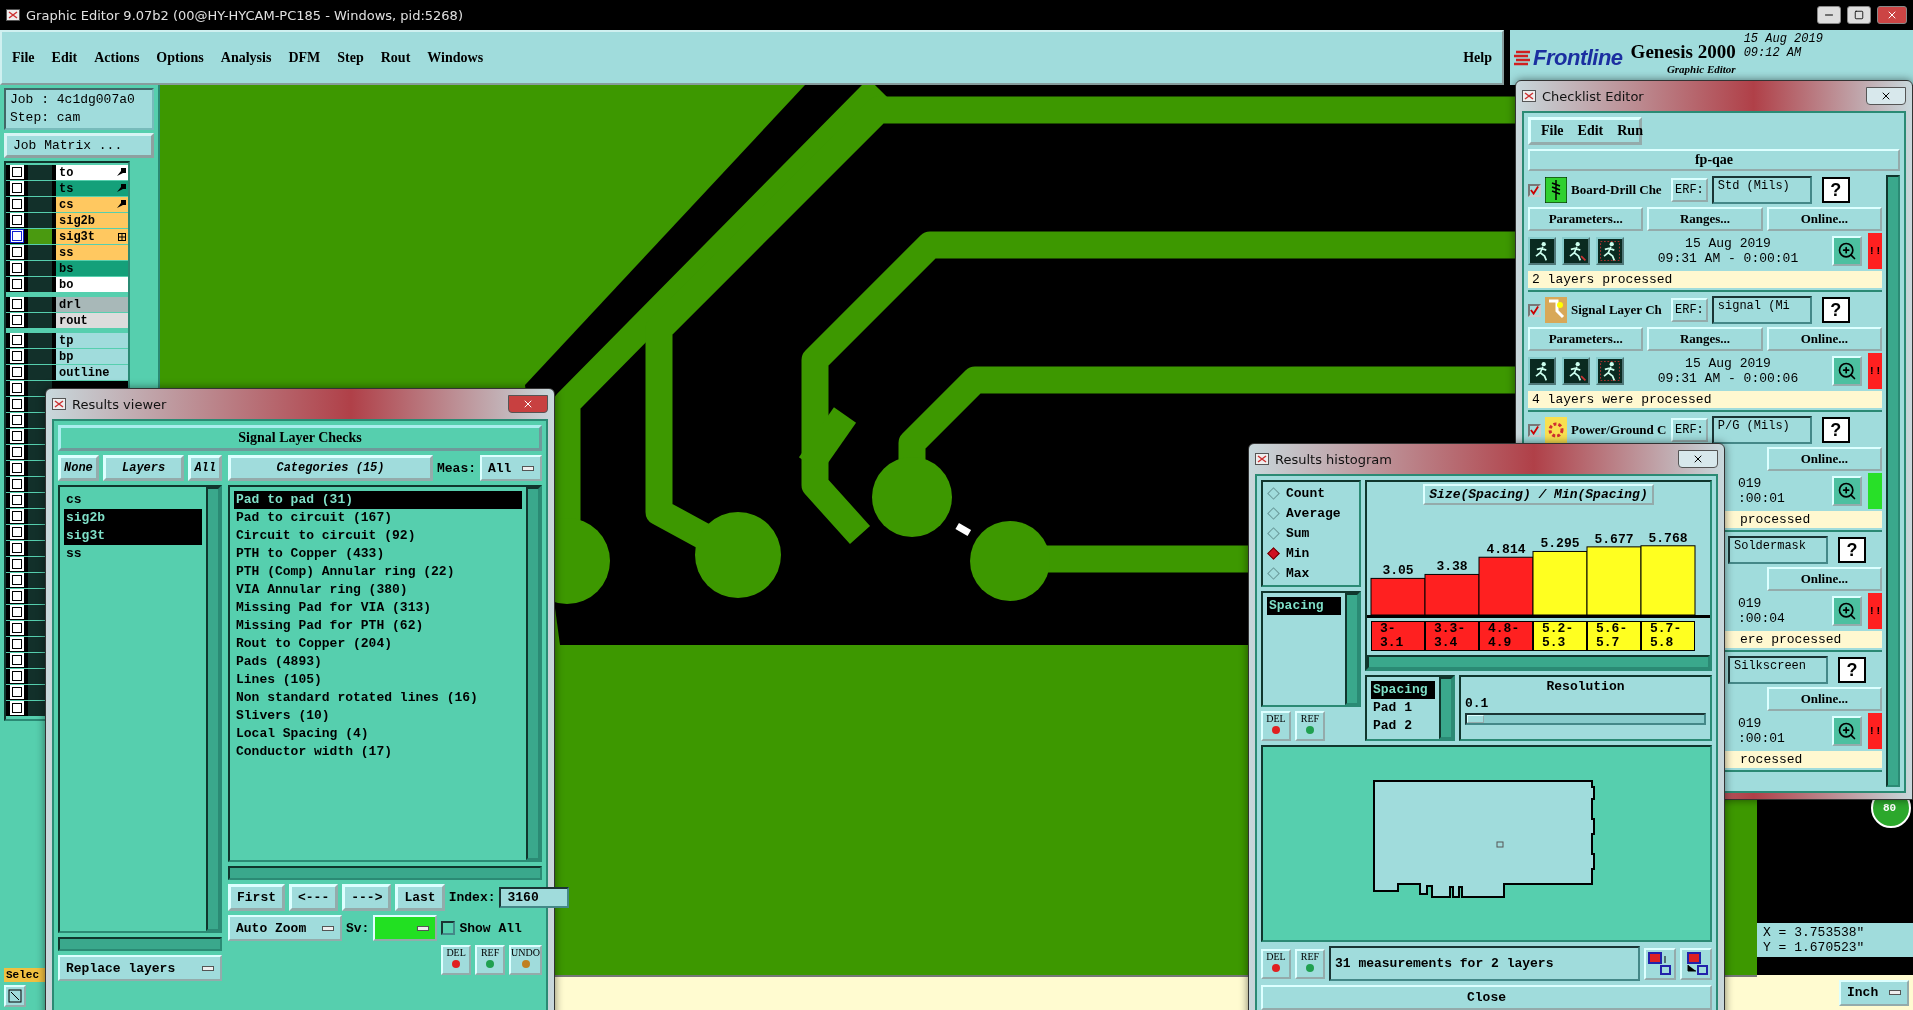  What do you see at coordinates (378, 644) in the screenshot?
I see `category-list-item: Rout to Copper (204)` at bounding box center [378, 644].